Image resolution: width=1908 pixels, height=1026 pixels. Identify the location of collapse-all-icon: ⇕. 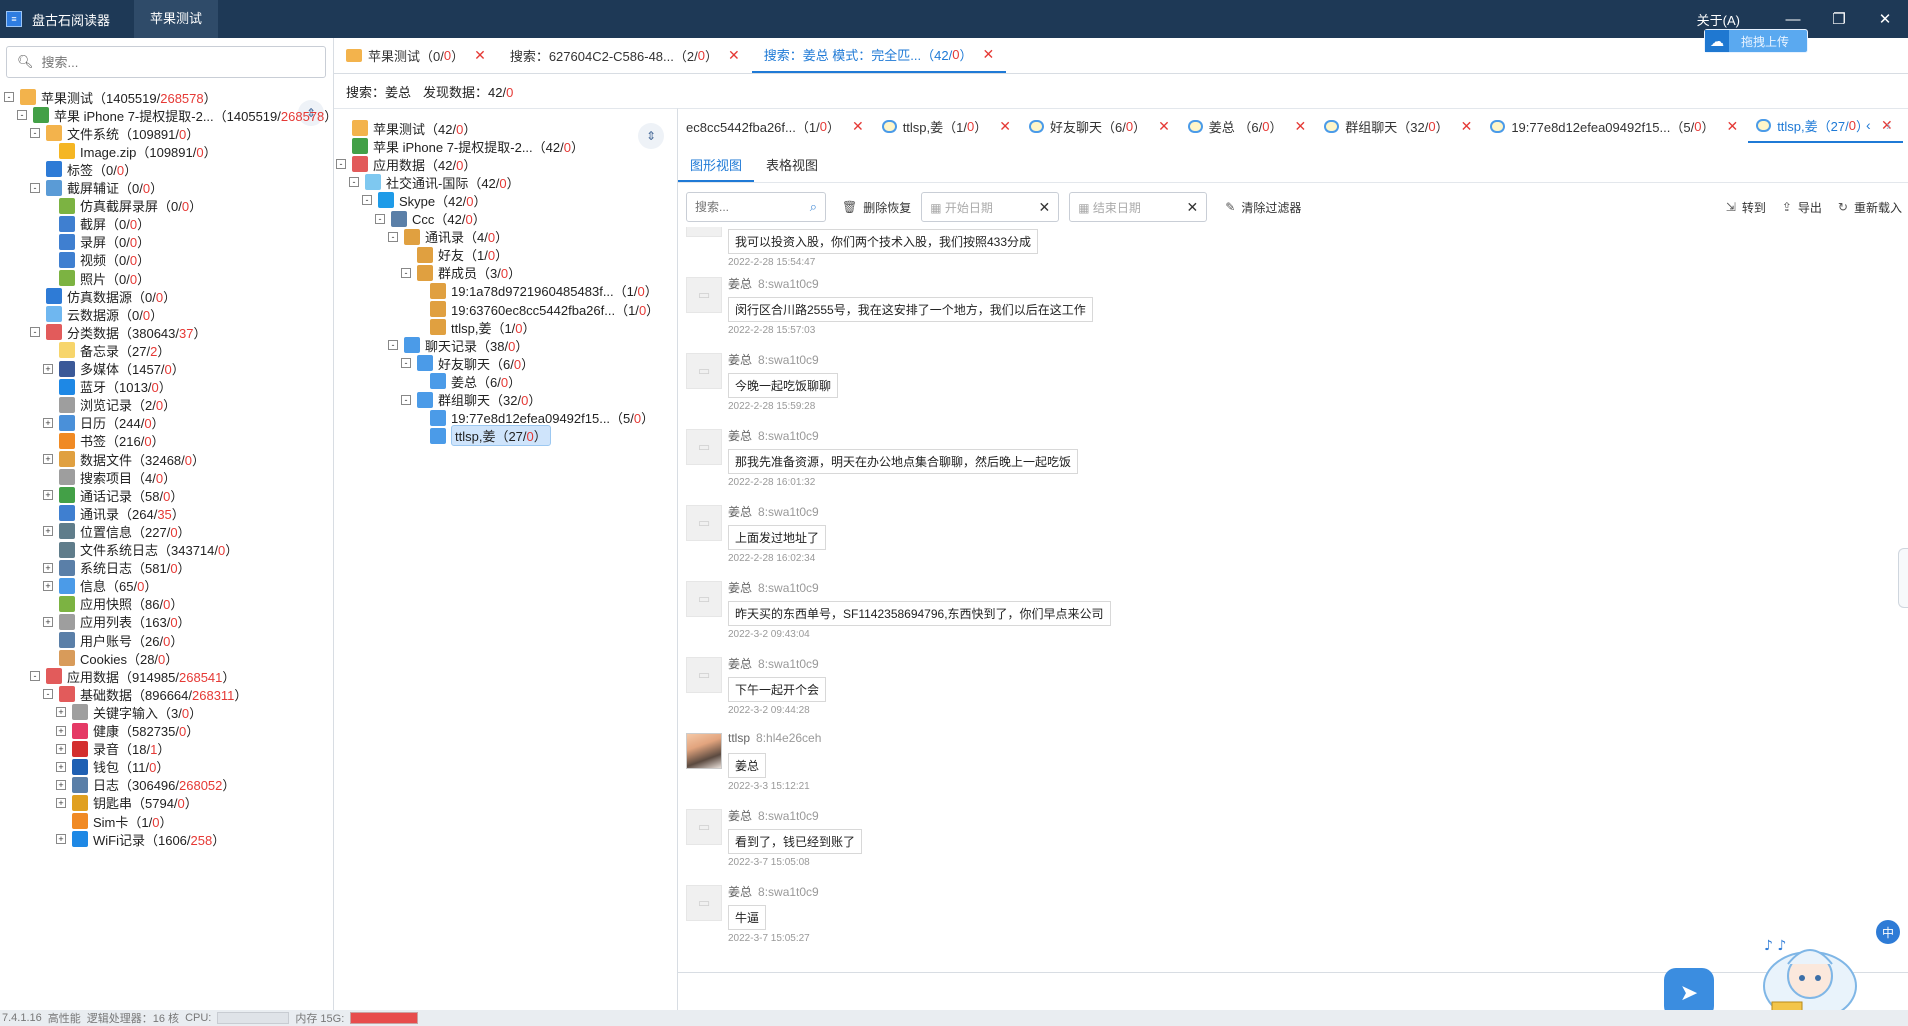
(651, 136).